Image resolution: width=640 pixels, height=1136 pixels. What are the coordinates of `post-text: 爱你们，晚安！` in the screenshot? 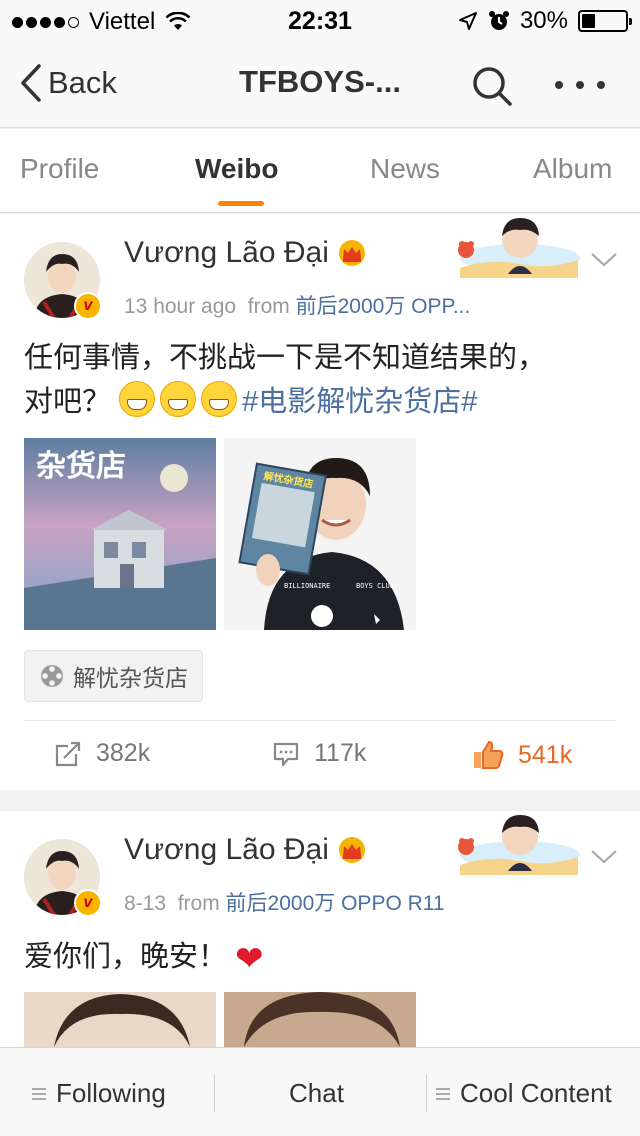 It's located at (126, 957).